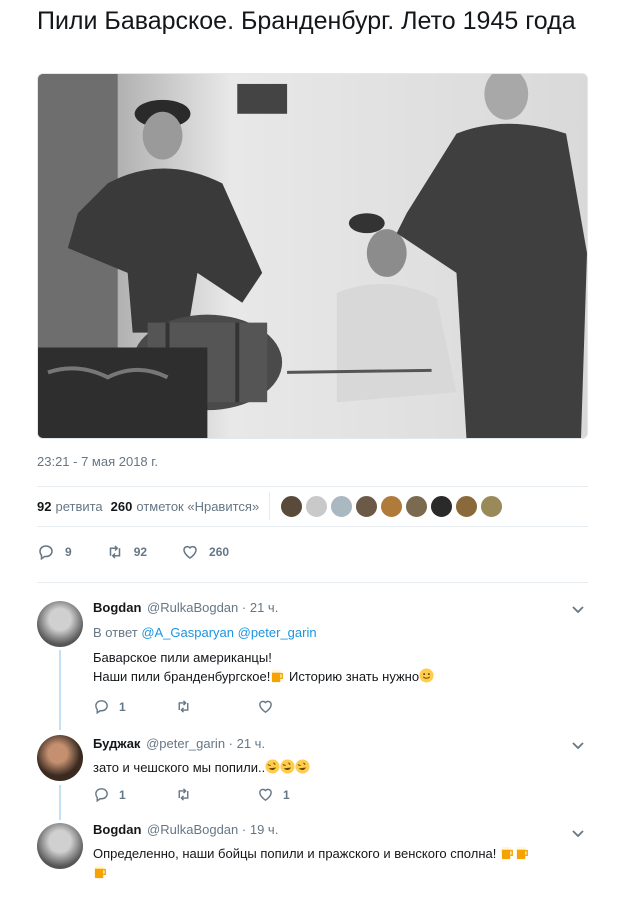 The image size is (640, 900). What do you see at coordinates (126, 552) in the screenshot?
I see `retweet-button: 92` at bounding box center [126, 552].